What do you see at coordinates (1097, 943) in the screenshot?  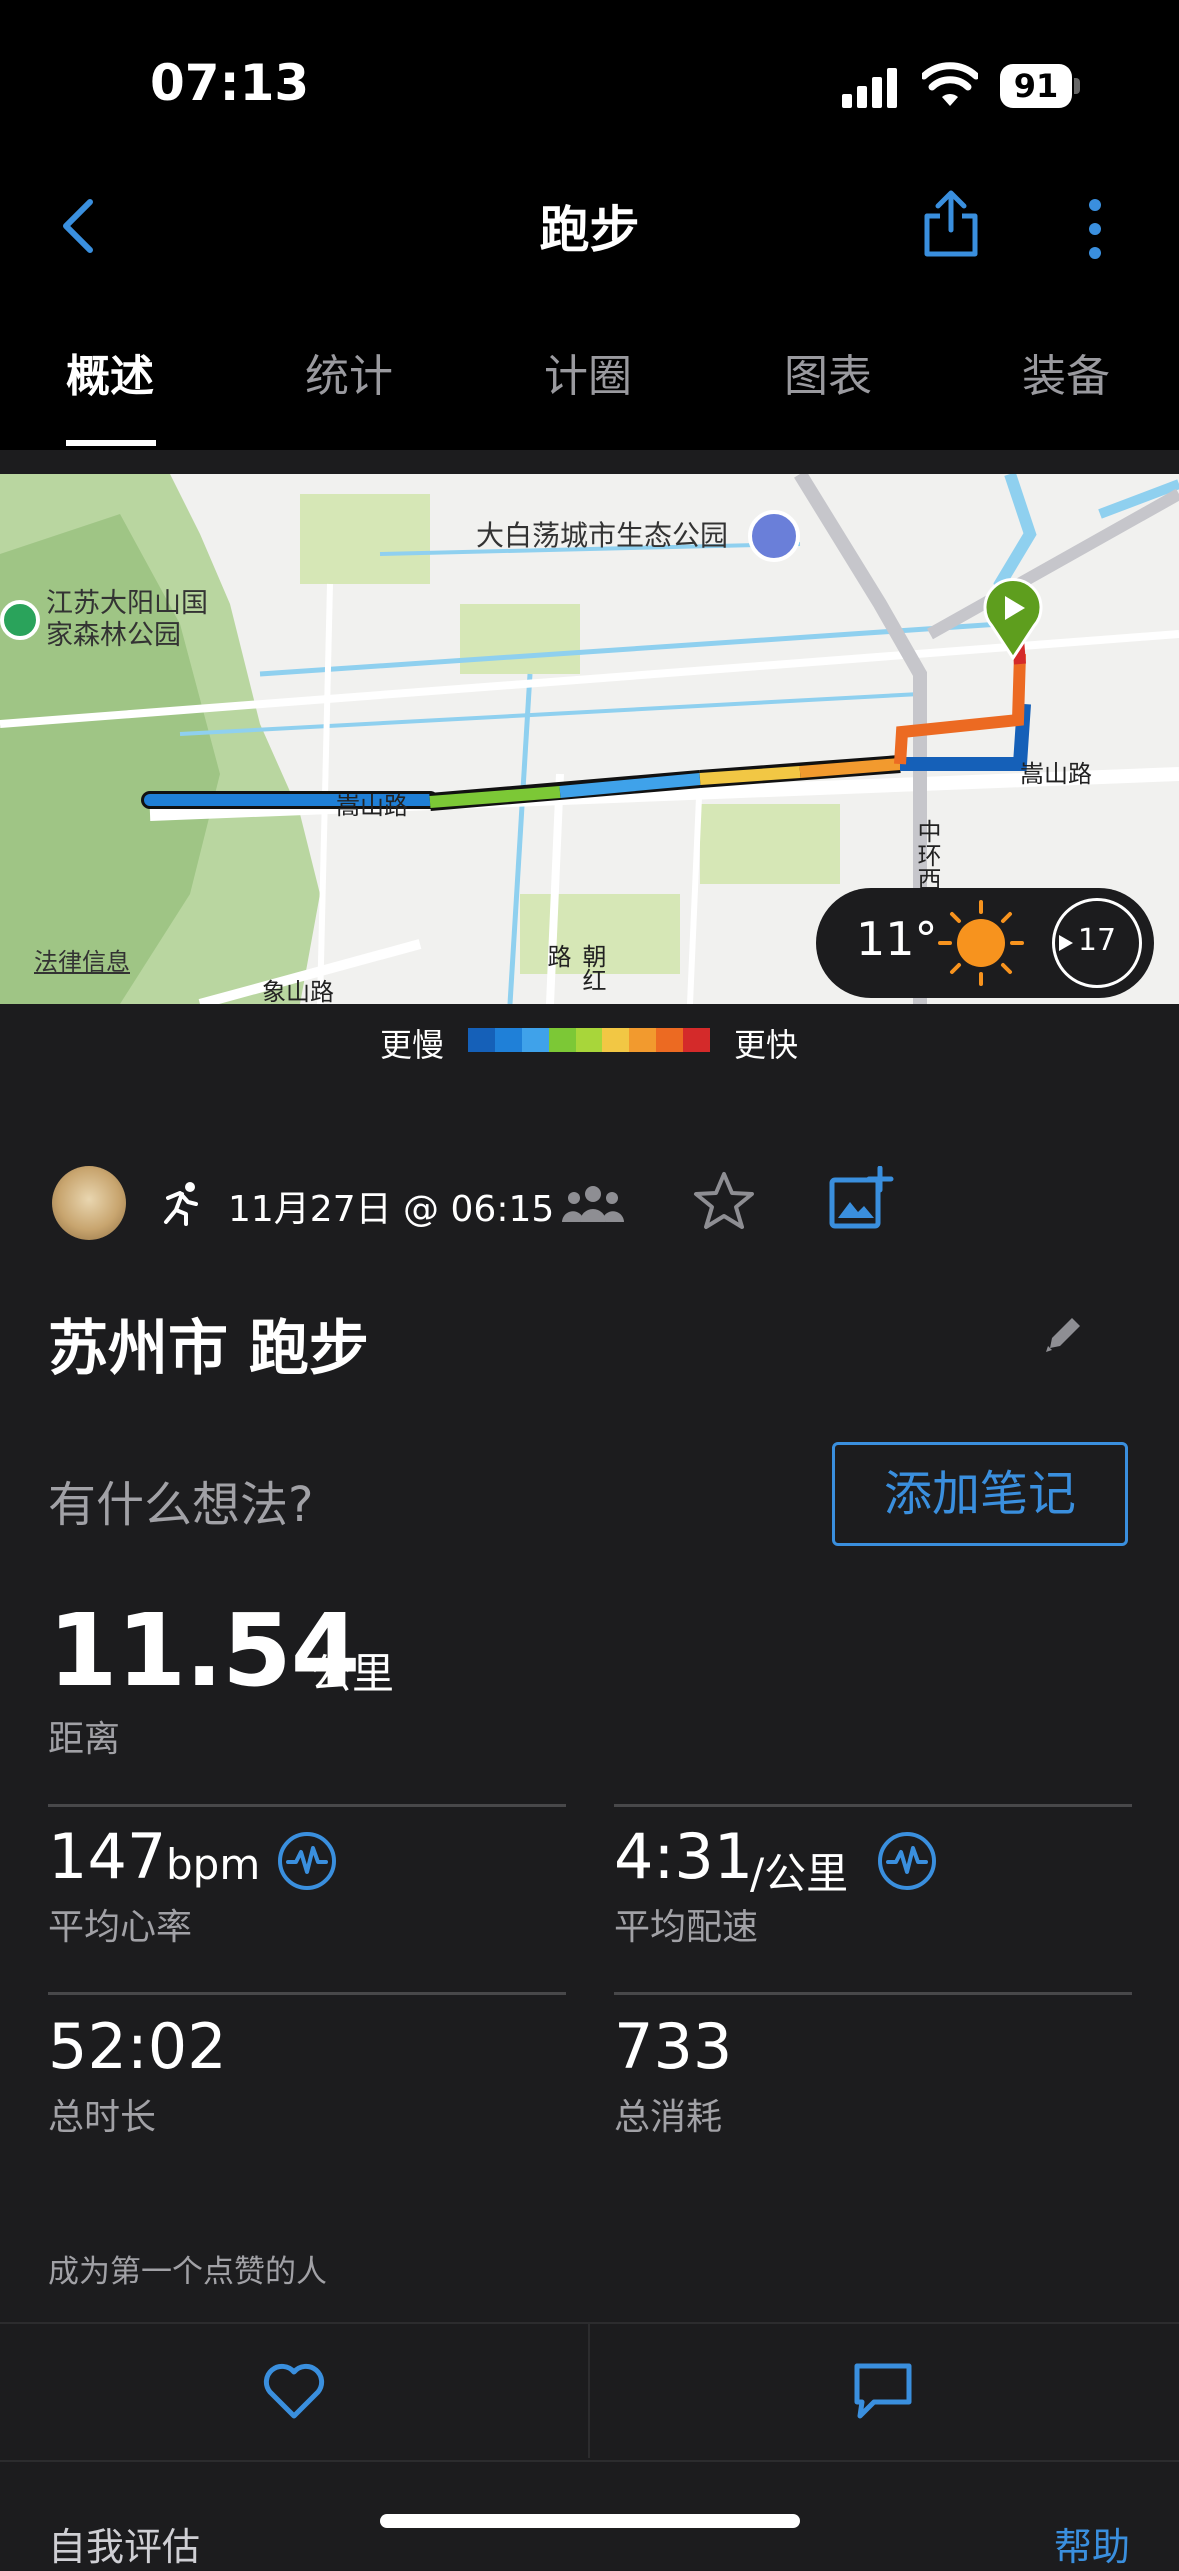 I see `wind-dial: 17` at bounding box center [1097, 943].